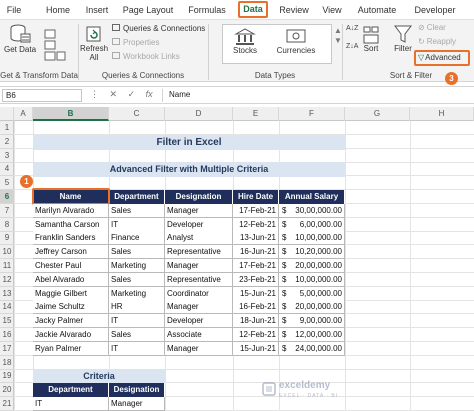 This screenshot has height=411, width=474. Describe the element at coordinates (296, 41) in the screenshot. I see `currencies-button: Currencies` at that location.